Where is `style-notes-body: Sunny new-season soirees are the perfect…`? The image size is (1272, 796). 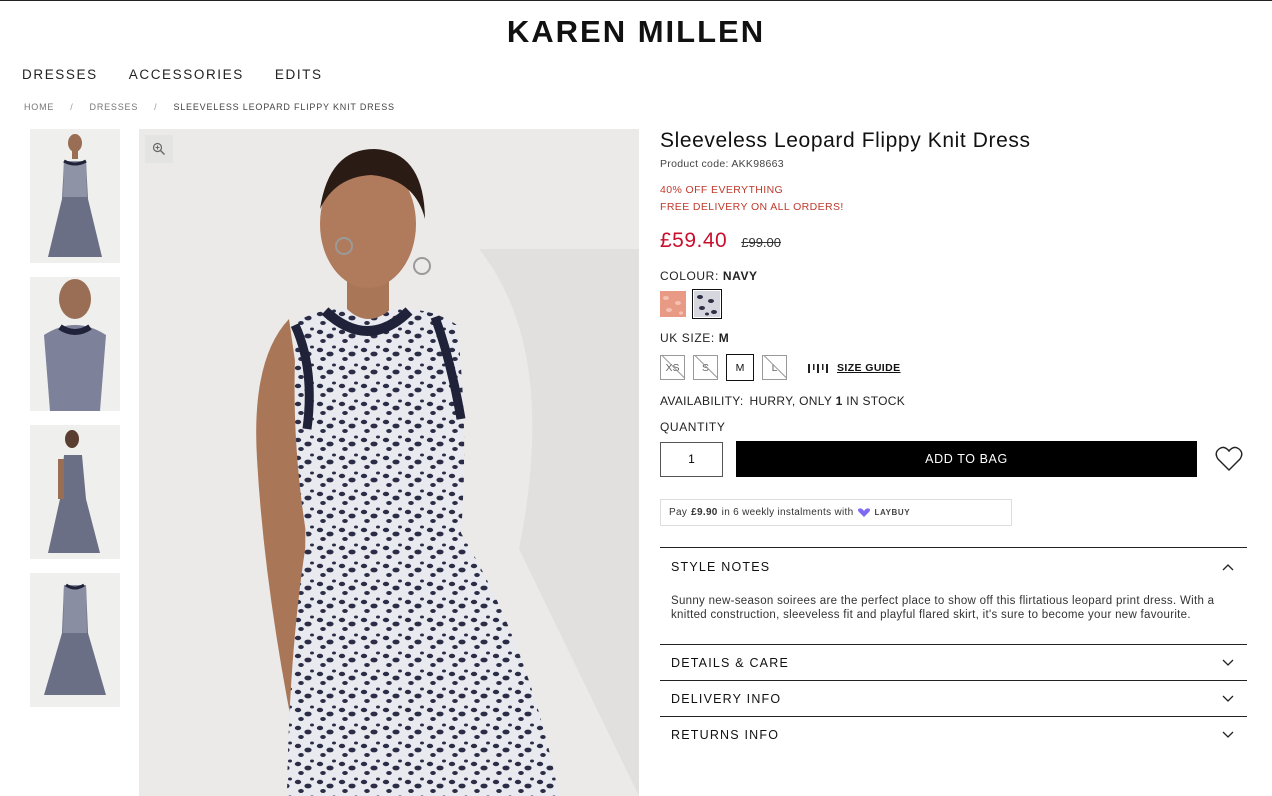
style-notes-body: Sunny new-season soirees are the perfect… is located at coordinates (943, 608).